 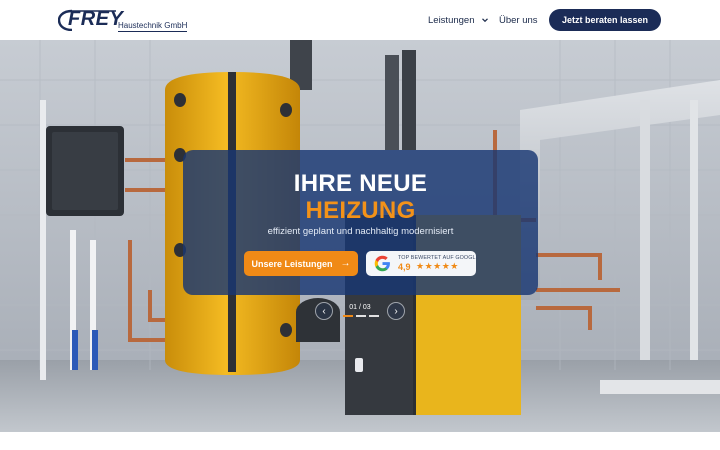 I want to click on chevron-down-icon, so click(x=485, y=20).